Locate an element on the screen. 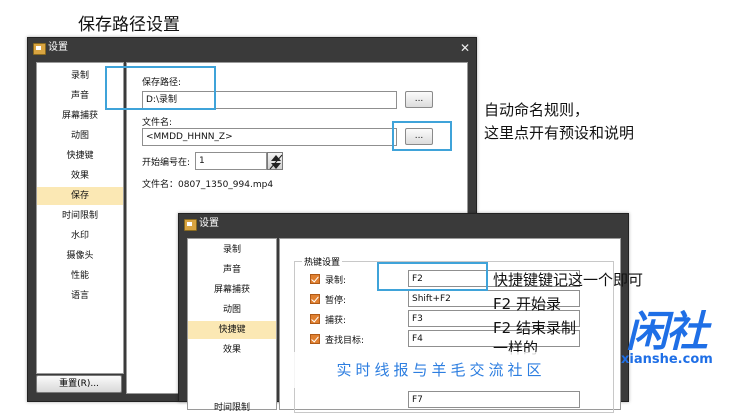 This screenshot has height=417, width=751. nav-item-language: 语言 is located at coordinates (80, 296).